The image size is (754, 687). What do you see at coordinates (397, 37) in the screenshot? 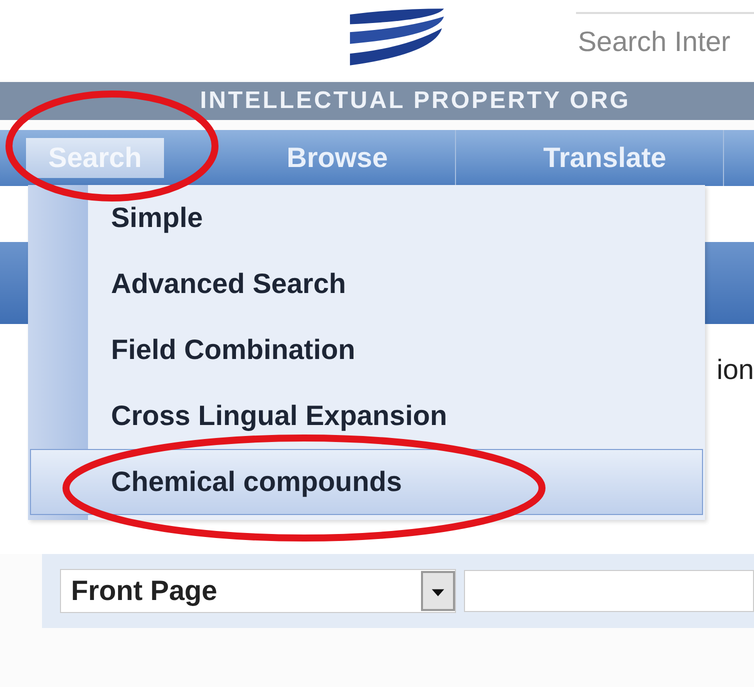
I see `logo-icon` at bounding box center [397, 37].